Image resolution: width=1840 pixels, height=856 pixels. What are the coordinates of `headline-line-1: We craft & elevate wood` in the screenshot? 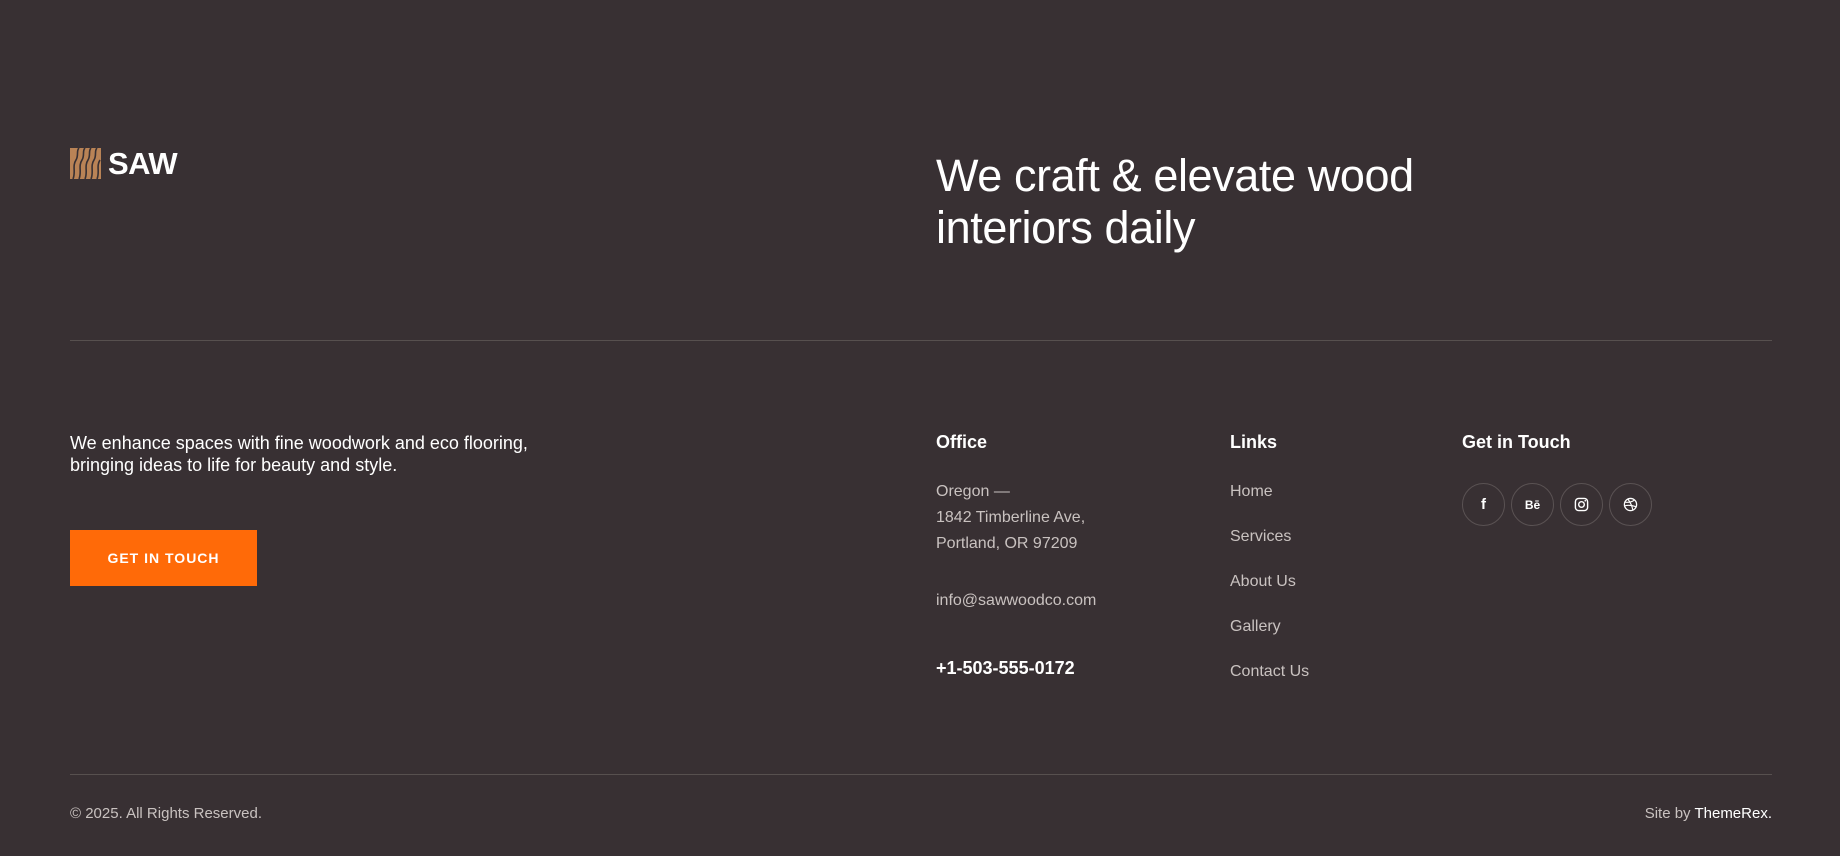 It's located at (1175, 175).